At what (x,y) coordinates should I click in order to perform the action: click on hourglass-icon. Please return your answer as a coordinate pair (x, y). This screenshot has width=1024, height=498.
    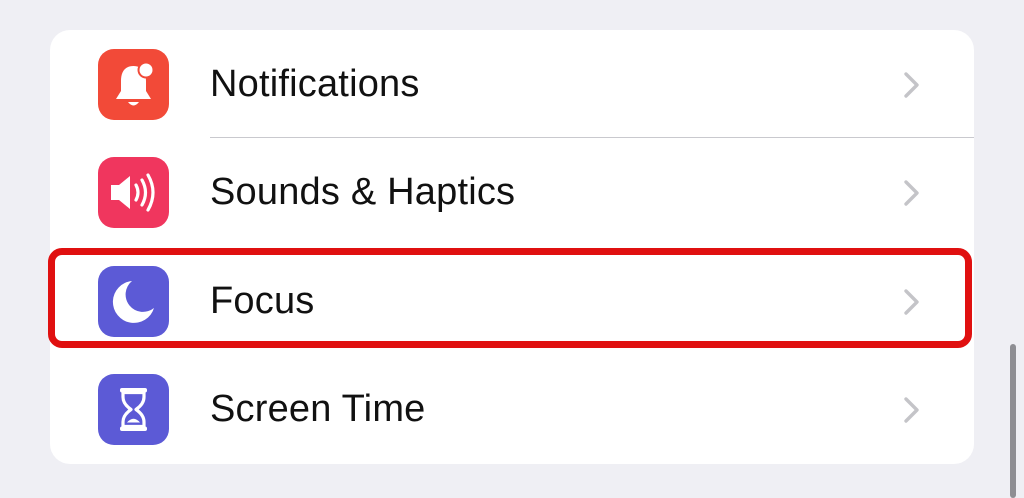
    Looking at the image, I should click on (133, 409).